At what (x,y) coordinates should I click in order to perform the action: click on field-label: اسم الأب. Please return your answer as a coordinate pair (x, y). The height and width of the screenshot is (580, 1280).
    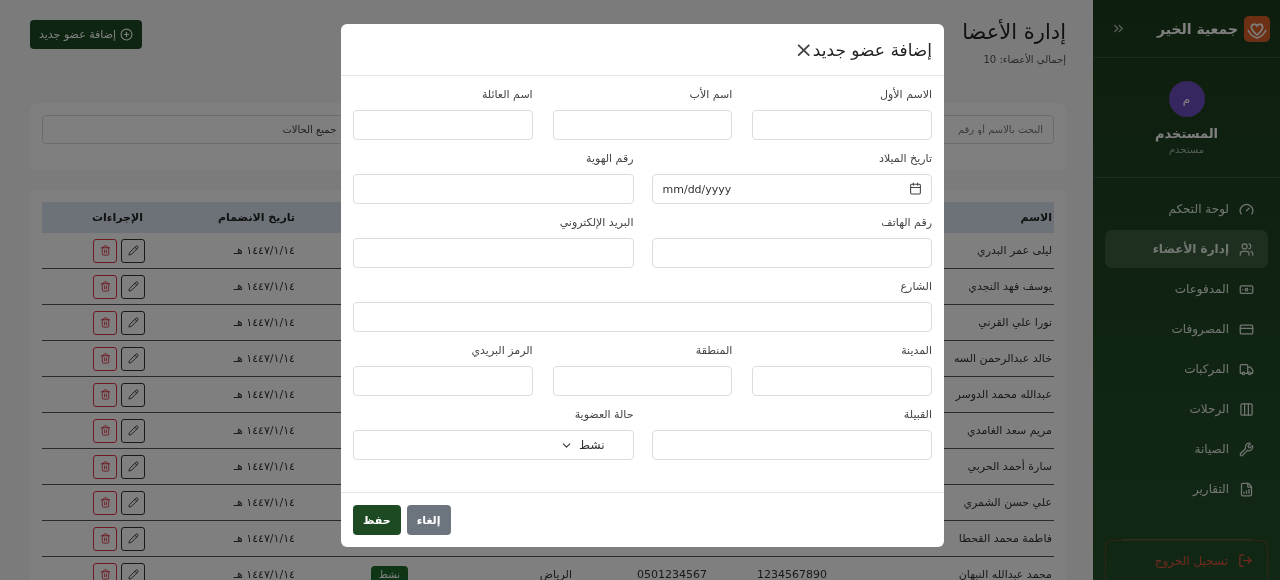
    Looking at the image, I should click on (710, 95).